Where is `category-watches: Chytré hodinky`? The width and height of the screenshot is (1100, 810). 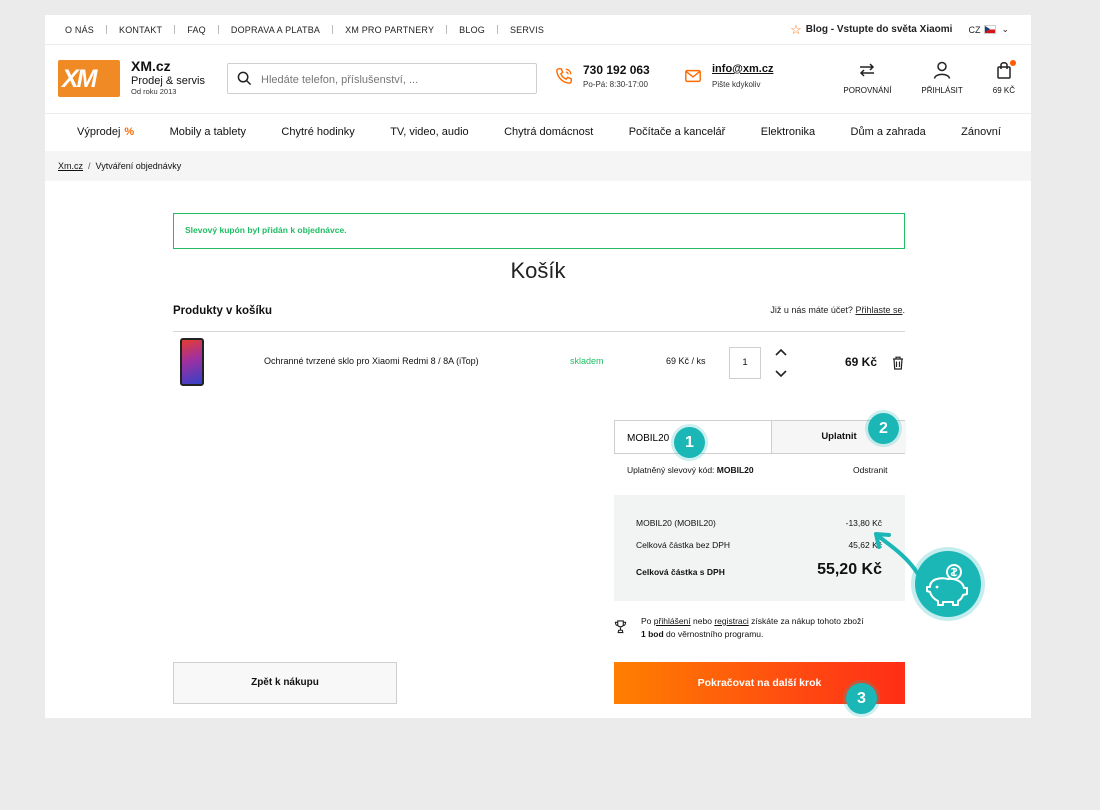 category-watches: Chytré hodinky is located at coordinates (317, 132).